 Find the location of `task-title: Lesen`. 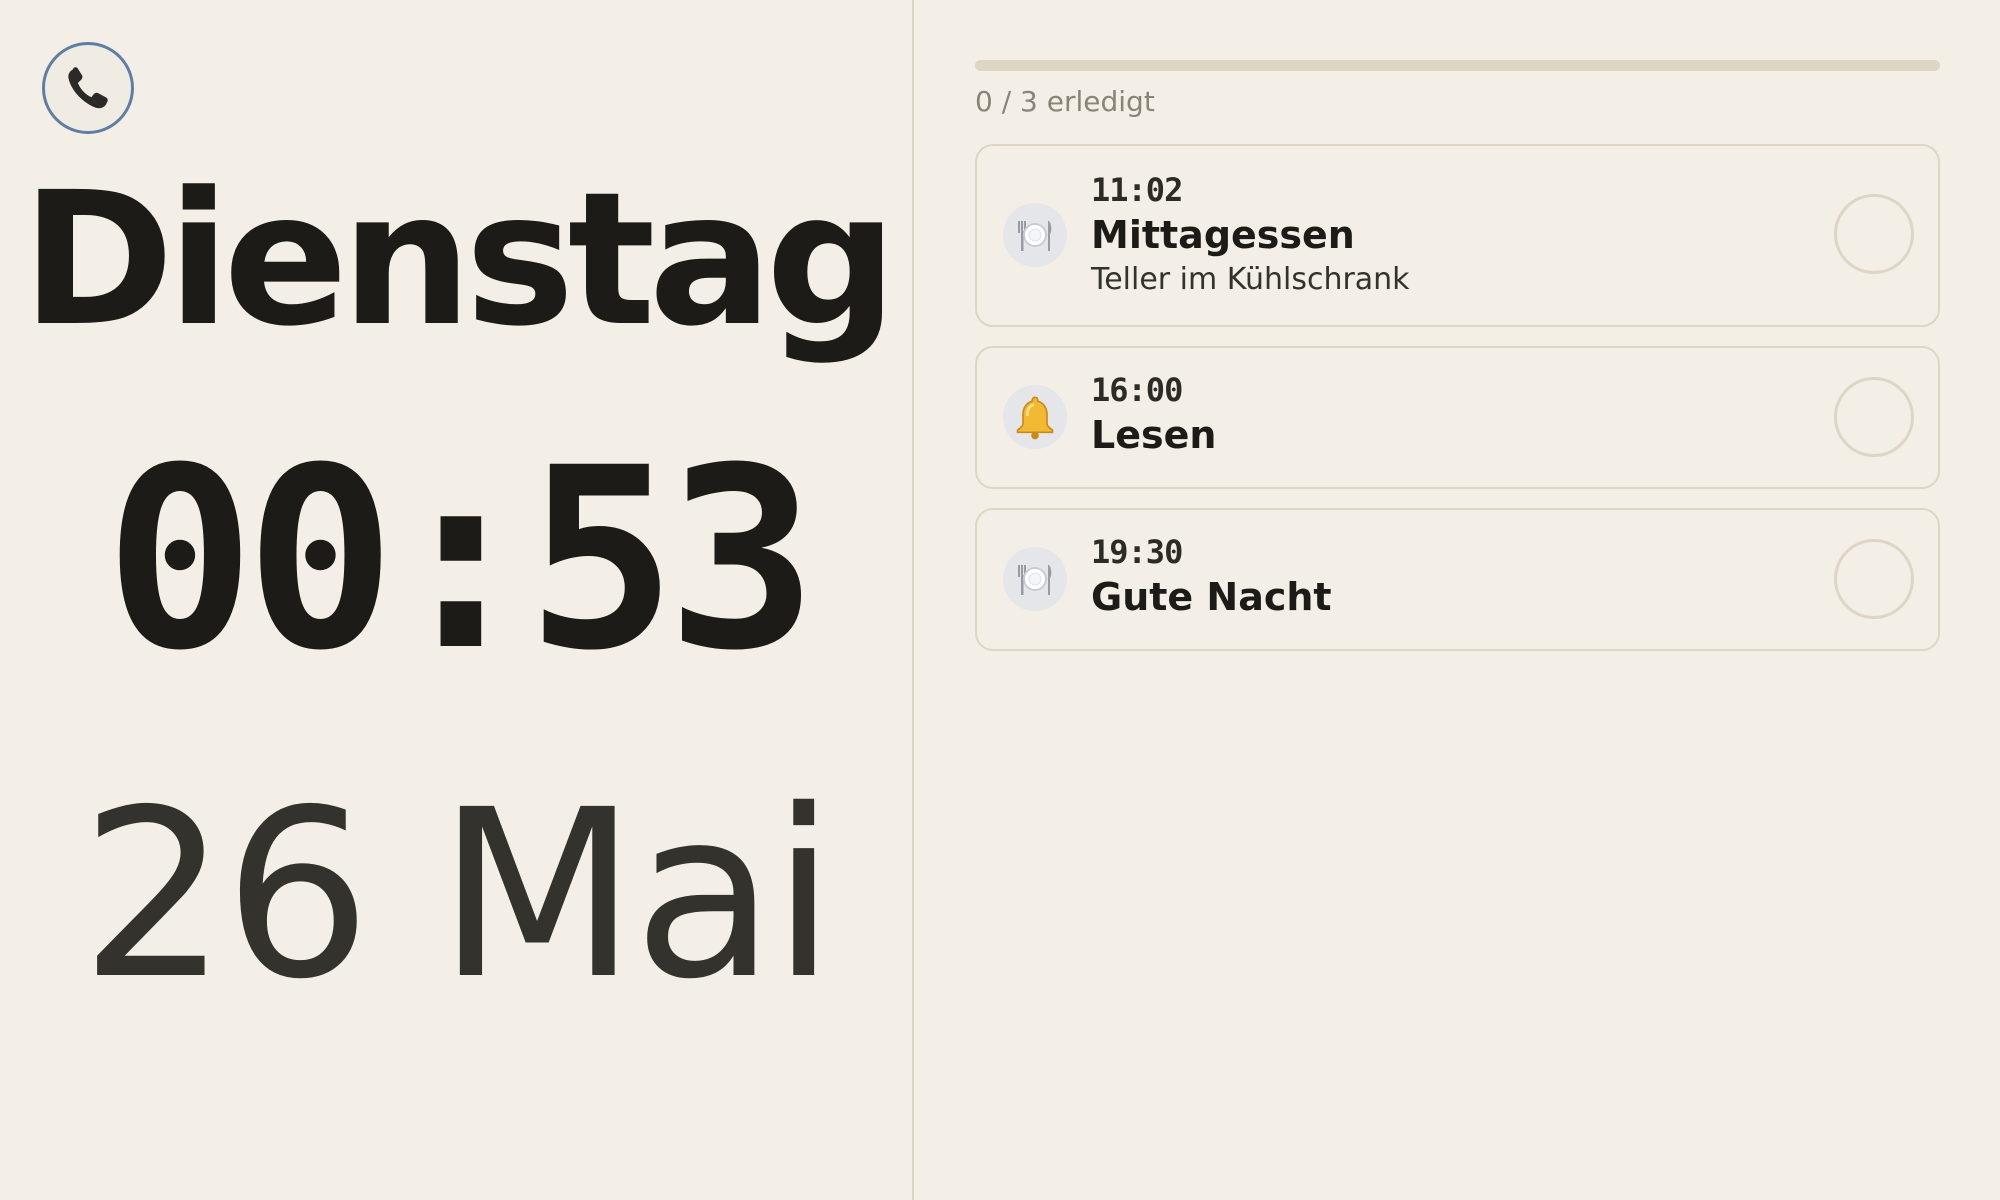

task-title: Lesen is located at coordinates (1154, 435).